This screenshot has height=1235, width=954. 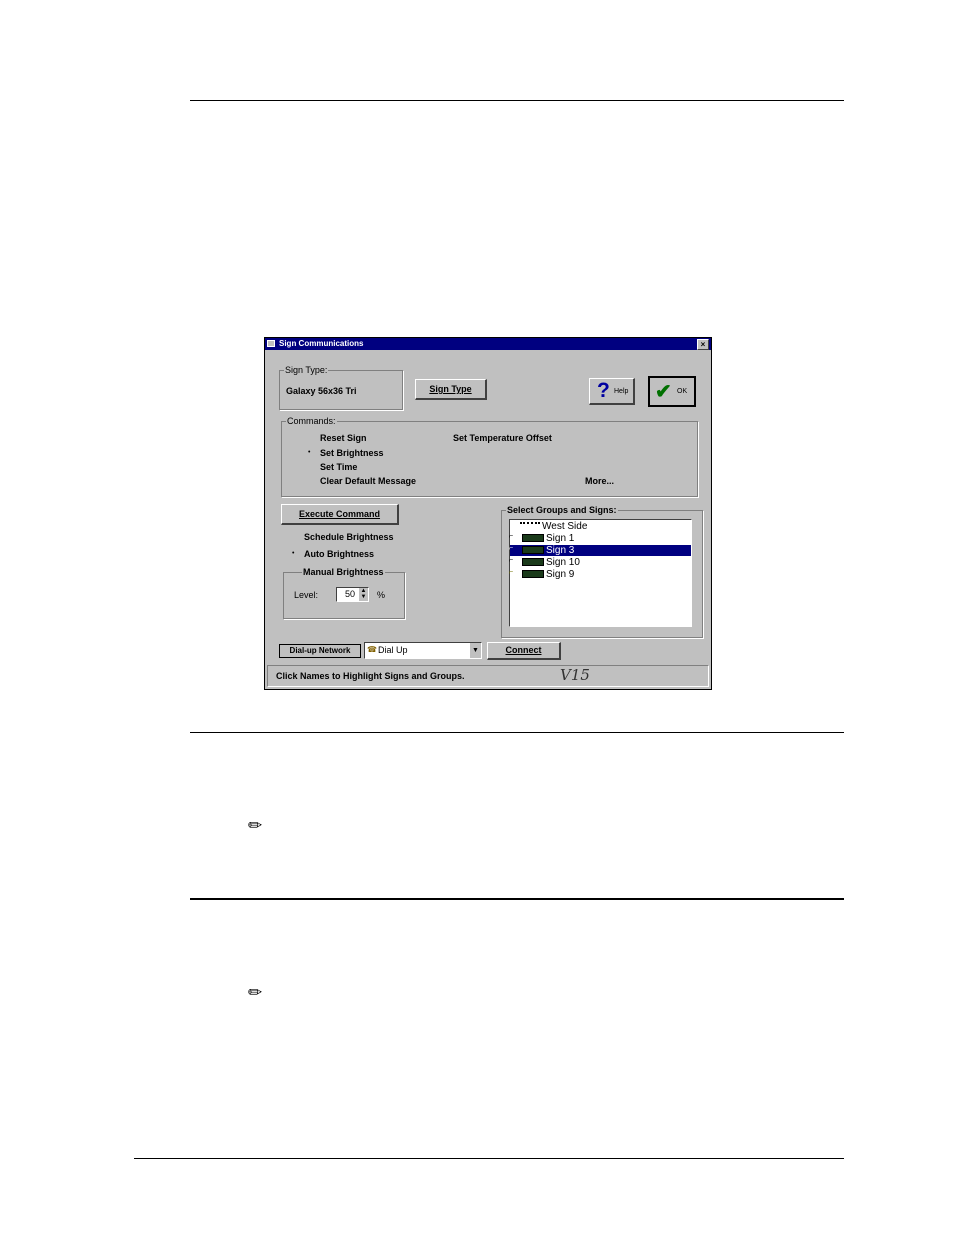 What do you see at coordinates (271, 343) in the screenshot?
I see `app-icon` at bounding box center [271, 343].